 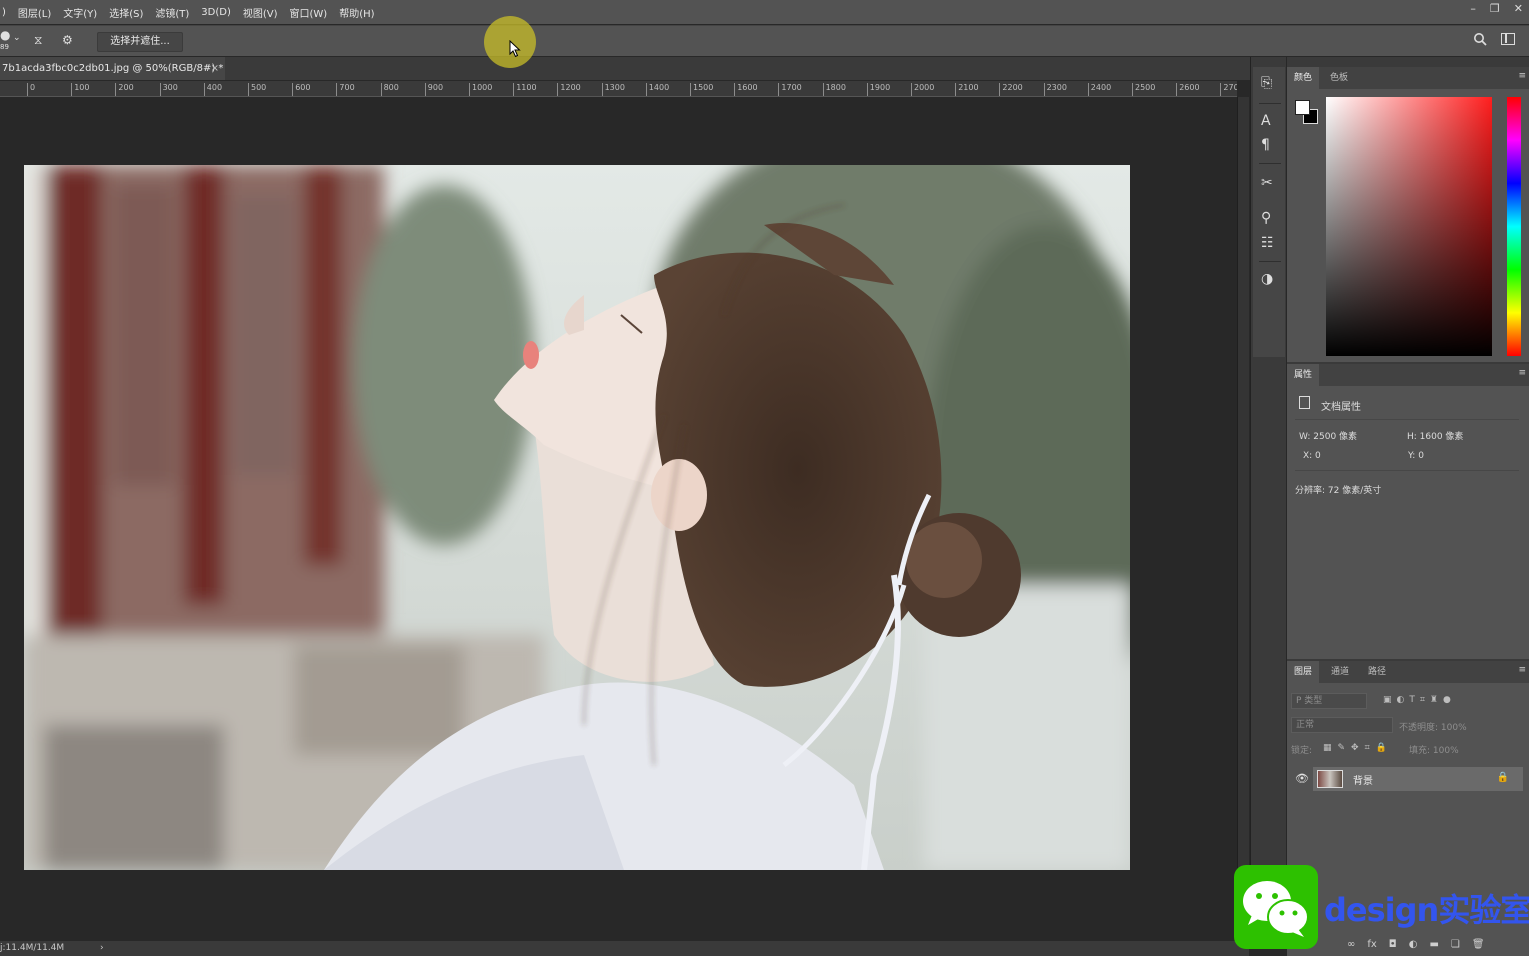 What do you see at coordinates (34, 12) in the screenshot?
I see `menu-item-layer: 图层(L)` at bounding box center [34, 12].